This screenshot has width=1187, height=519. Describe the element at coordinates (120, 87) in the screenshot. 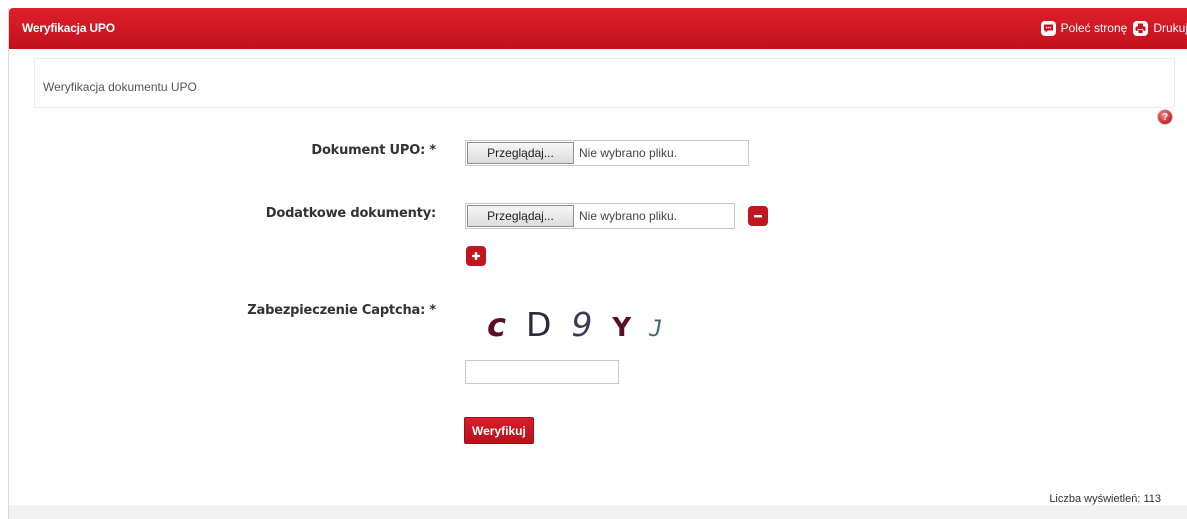

I see `breadcrumb-text: Weryfikacja dokumentu UPO` at that location.